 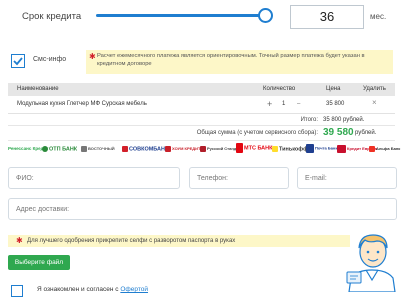 What do you see at coordinates (372, 149) in the screenshot?
I see `alfa-mark-icon` at bounding box center [372, 149].